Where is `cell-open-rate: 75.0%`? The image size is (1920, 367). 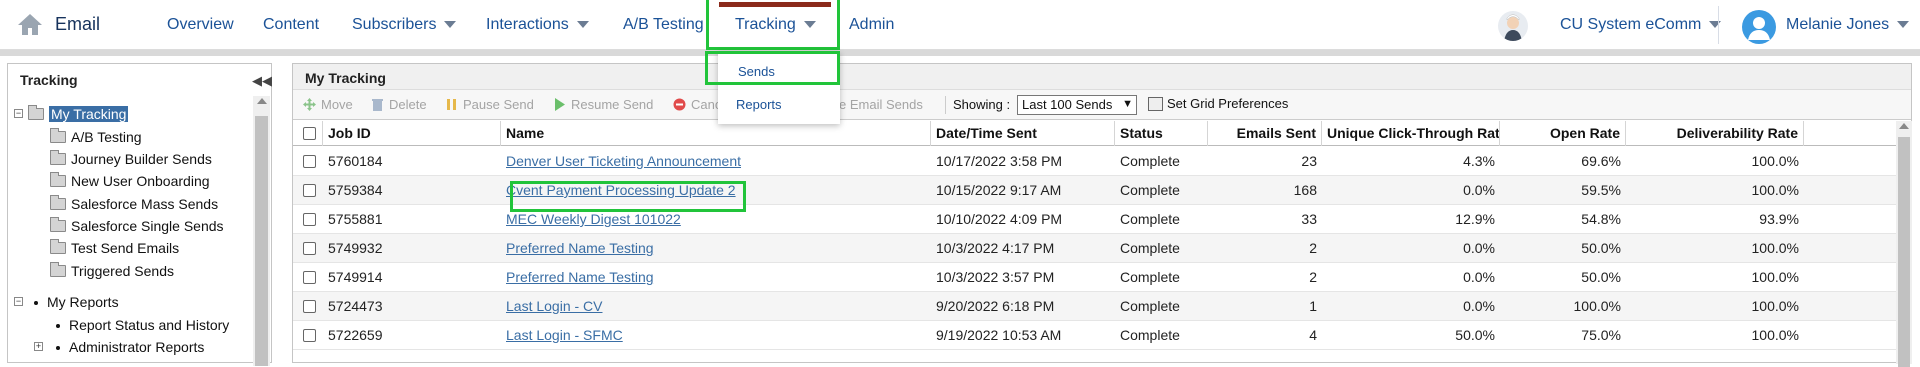 cell-open-rate: 75.0% is located at coordinates (1601, 335).